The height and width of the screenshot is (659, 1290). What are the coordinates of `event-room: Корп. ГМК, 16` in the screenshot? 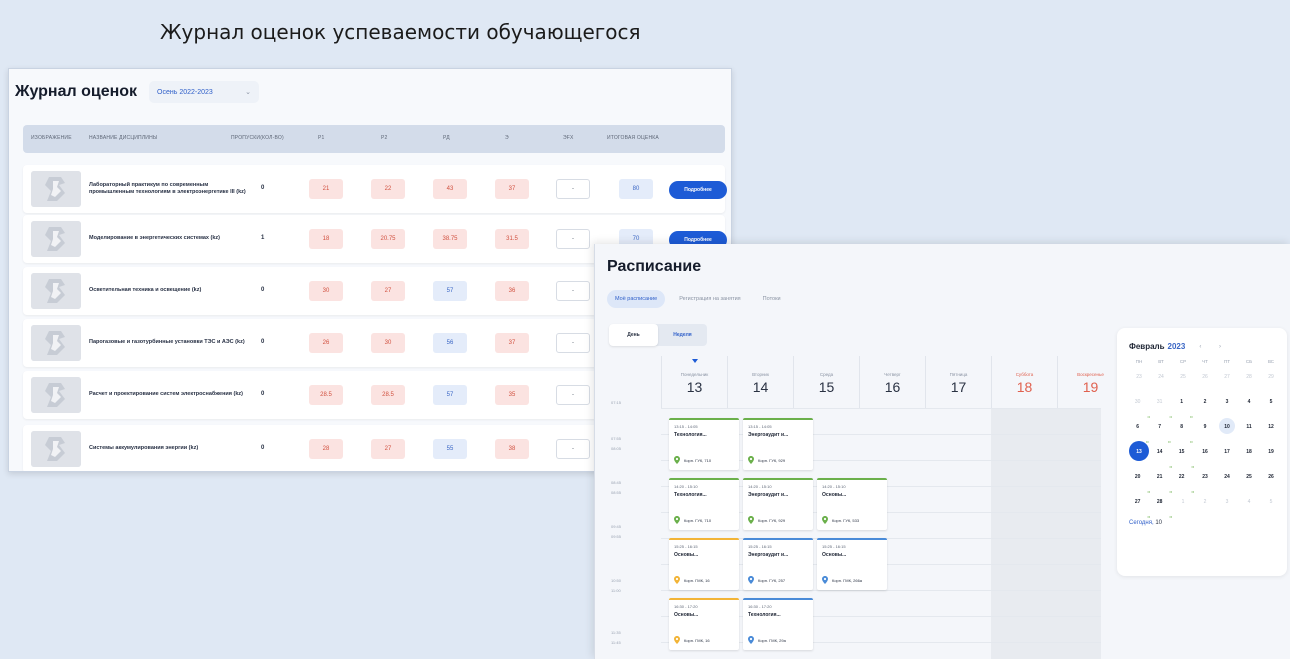 It's located at (697, 640).